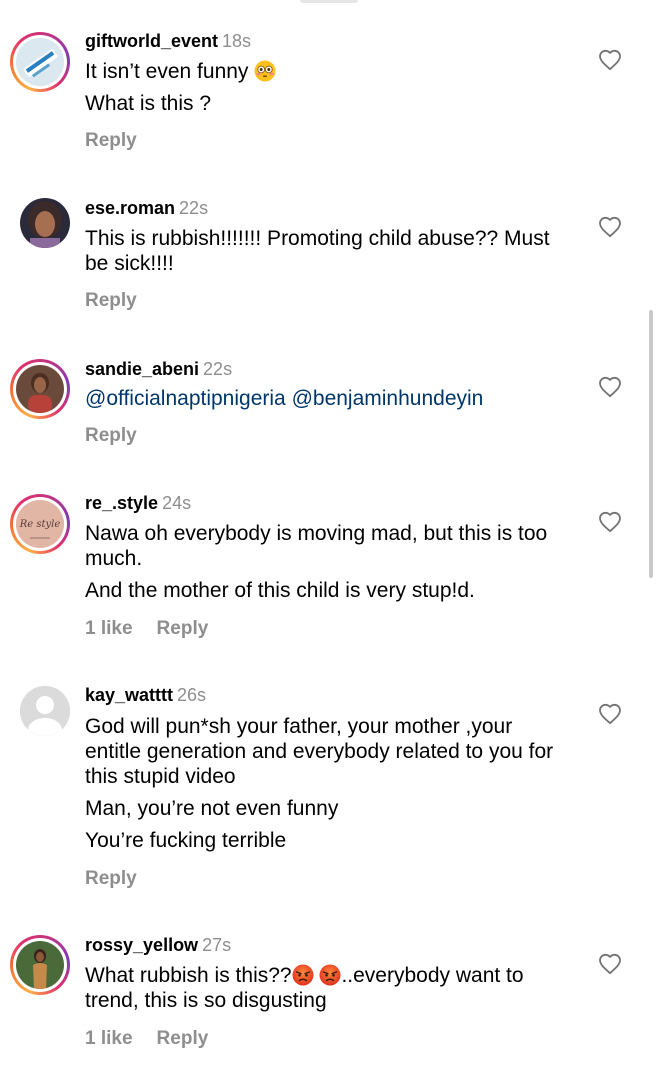 The image size is (658, 1080). What do you see at coordinates (265, 71) in the screenshot?
I see `flushed-face-emoji` at bounding box center [265, 71].